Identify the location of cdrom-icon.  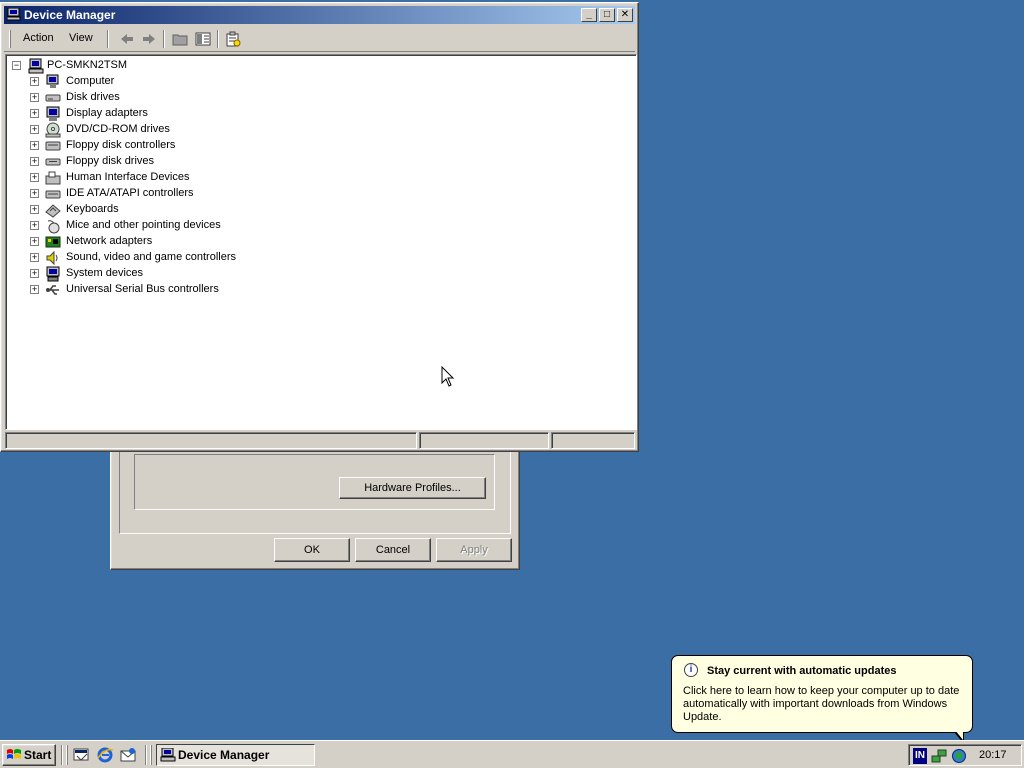
(53, 130).